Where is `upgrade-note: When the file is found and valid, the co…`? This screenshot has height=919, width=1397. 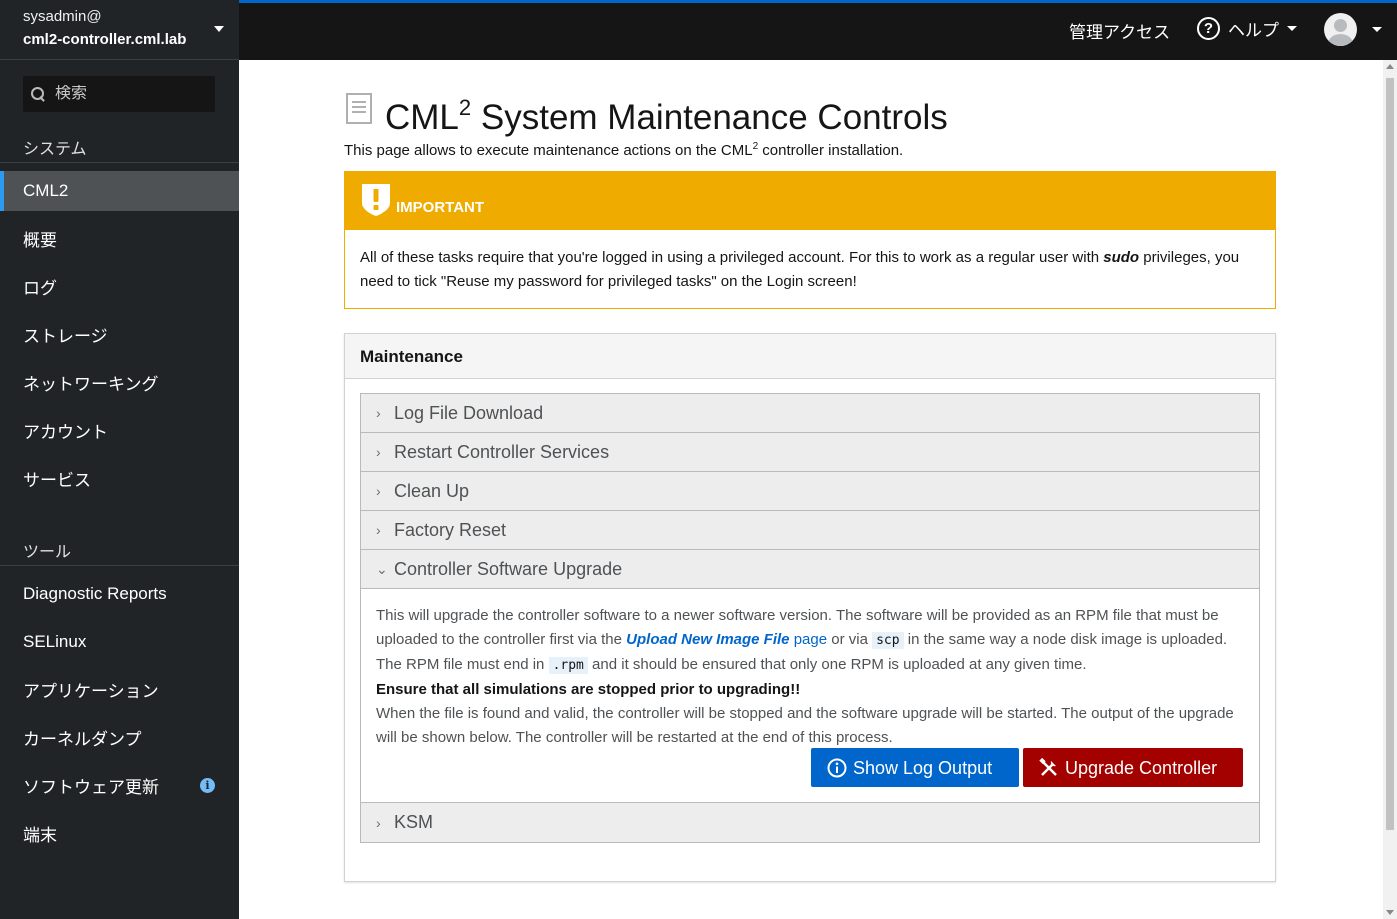
upgrade-note: When the file is found and valid, the co… is located at coordinates (805, 725).